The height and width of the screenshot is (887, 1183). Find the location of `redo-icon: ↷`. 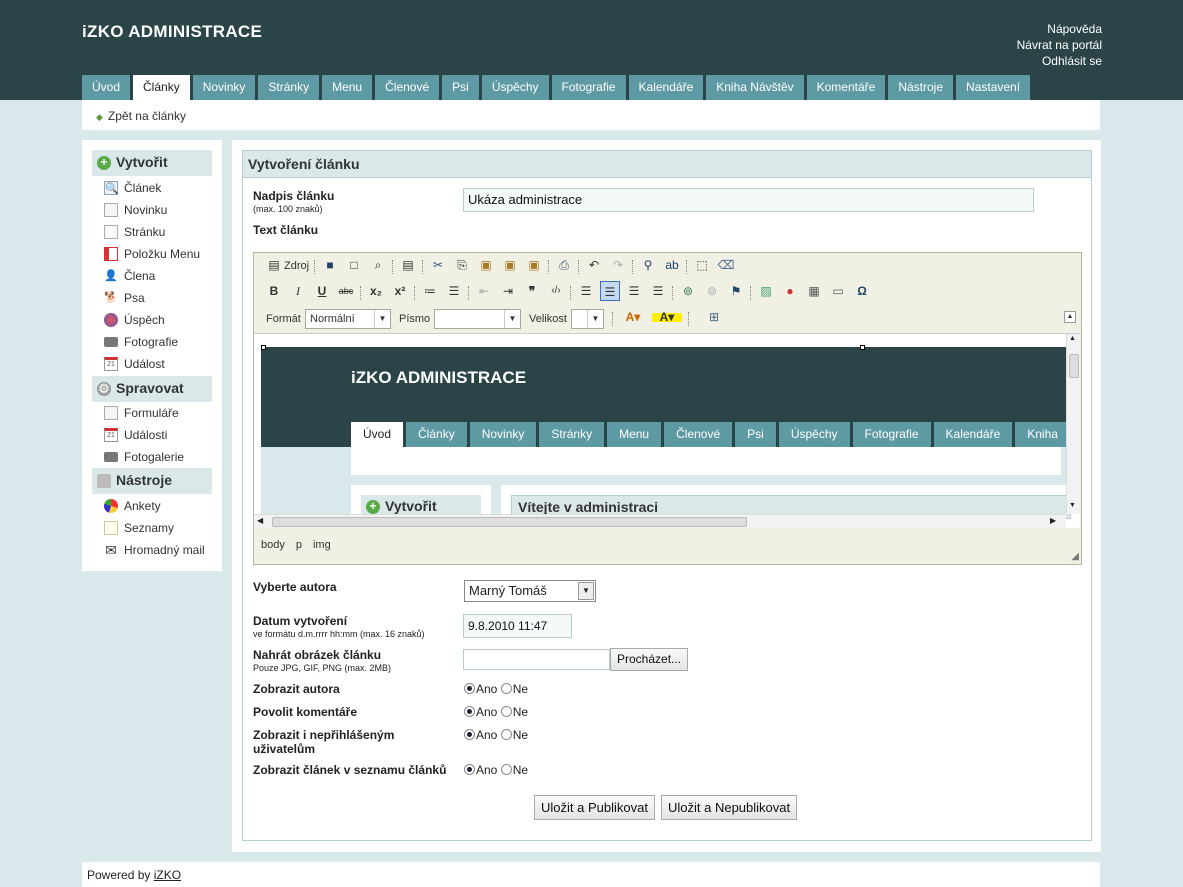

redo-icon: ↷ is located at coordinates (618, 265).